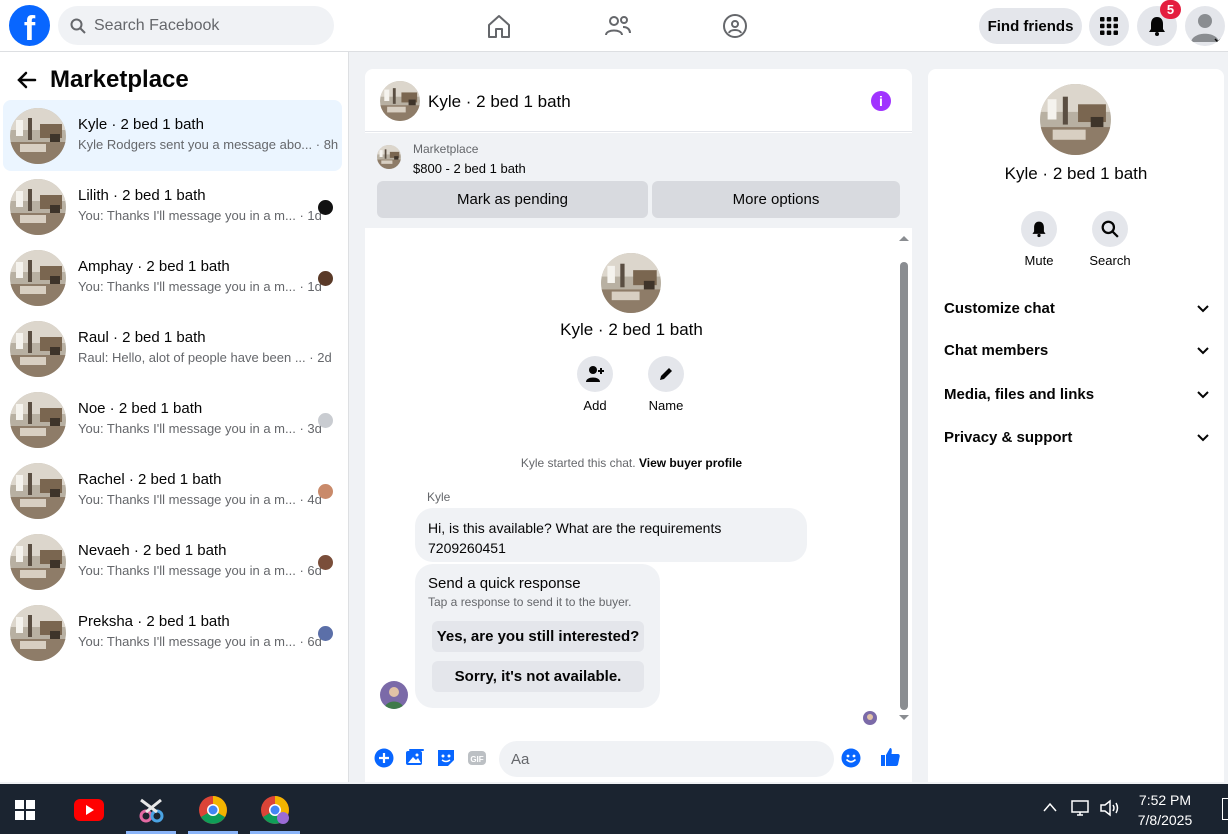 The width and height of the screenshot is (1228, 834). I want to click on listing-thumbnail, so click(389, 157).